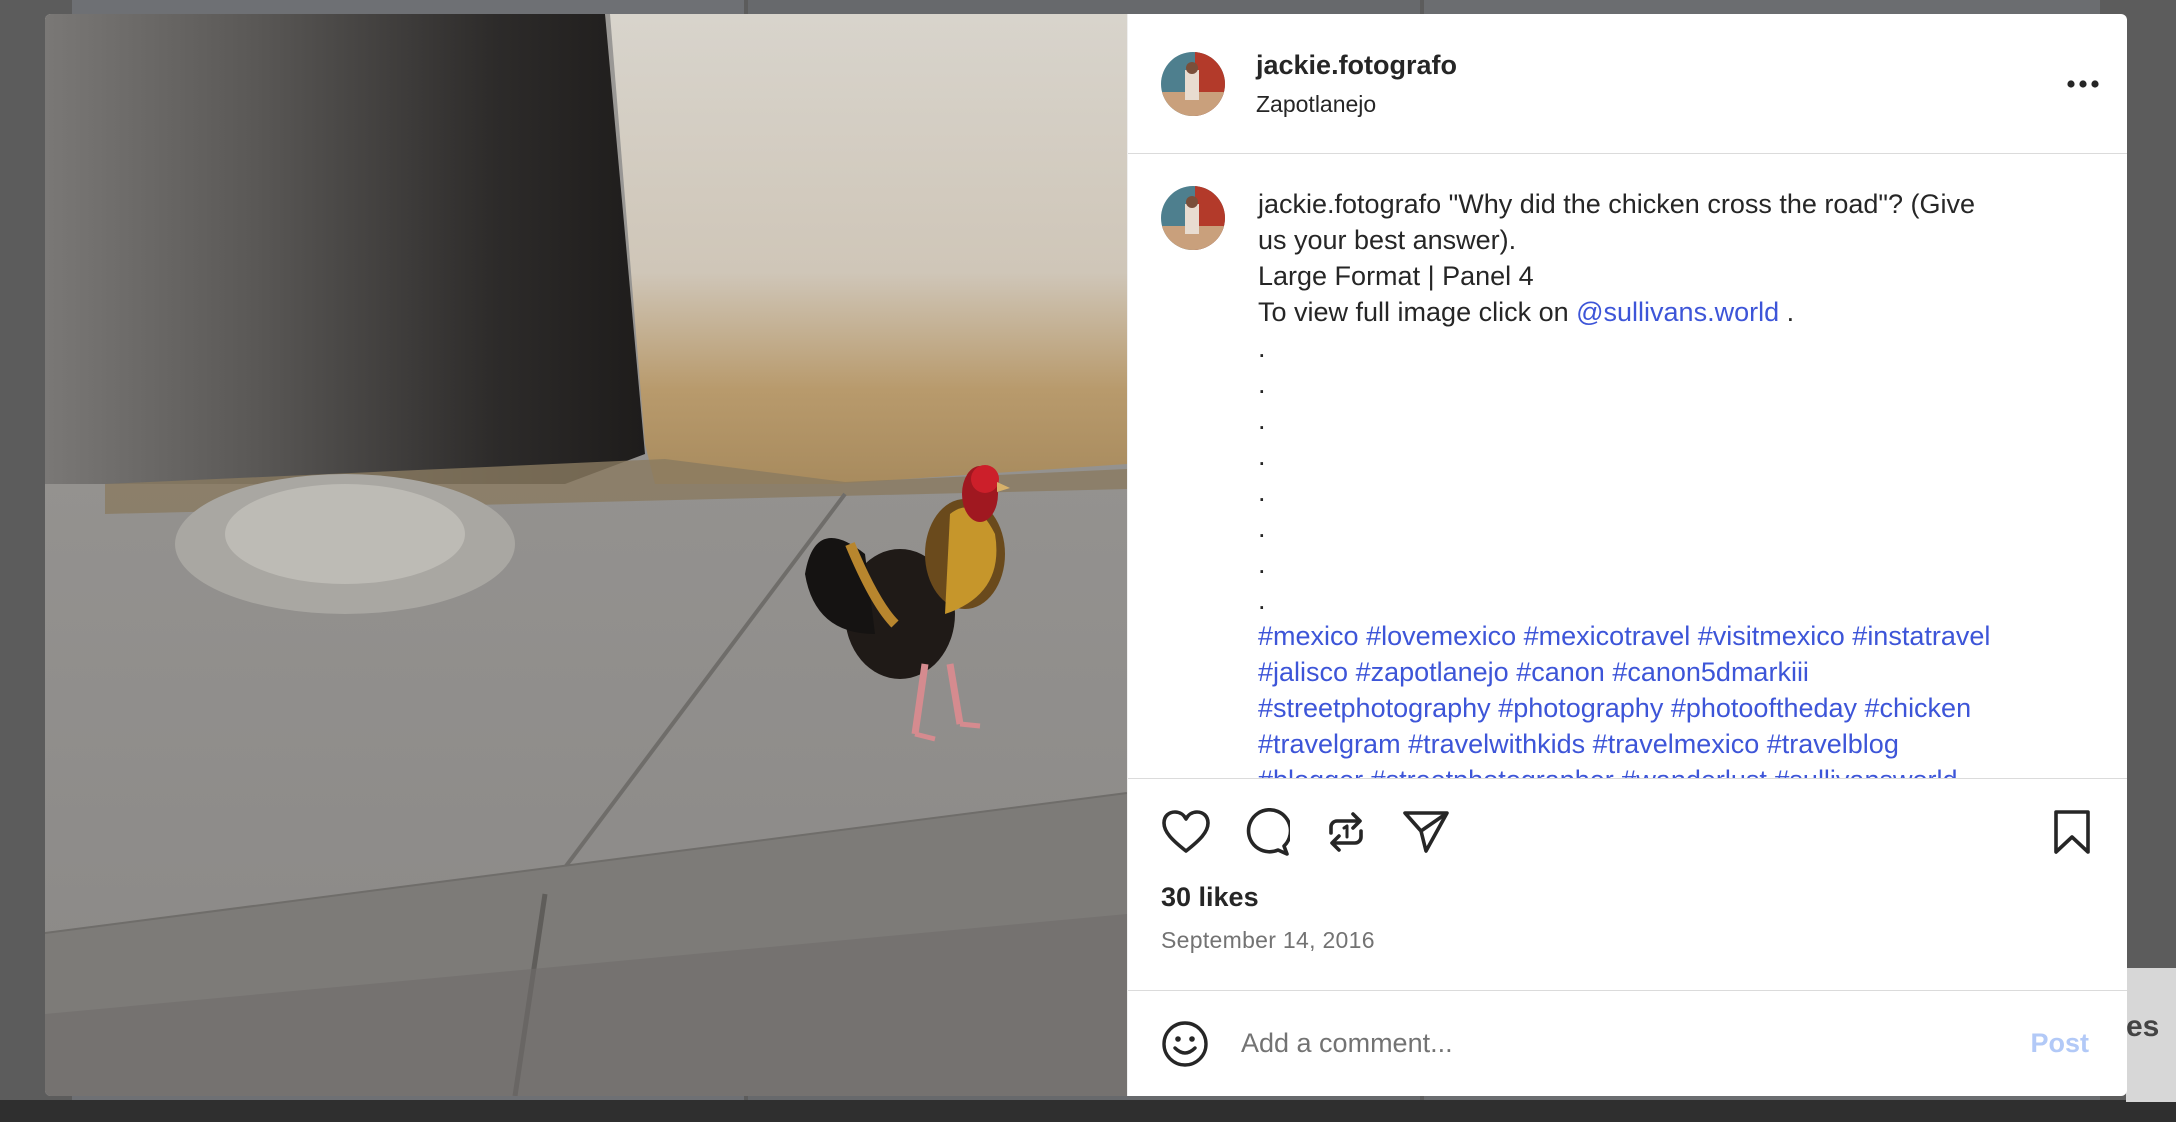  What do you see at coordinates (1659, 104) in the screenshot?
I see `post-location: Zapotlanejo` at bounding box center [1659, 104].